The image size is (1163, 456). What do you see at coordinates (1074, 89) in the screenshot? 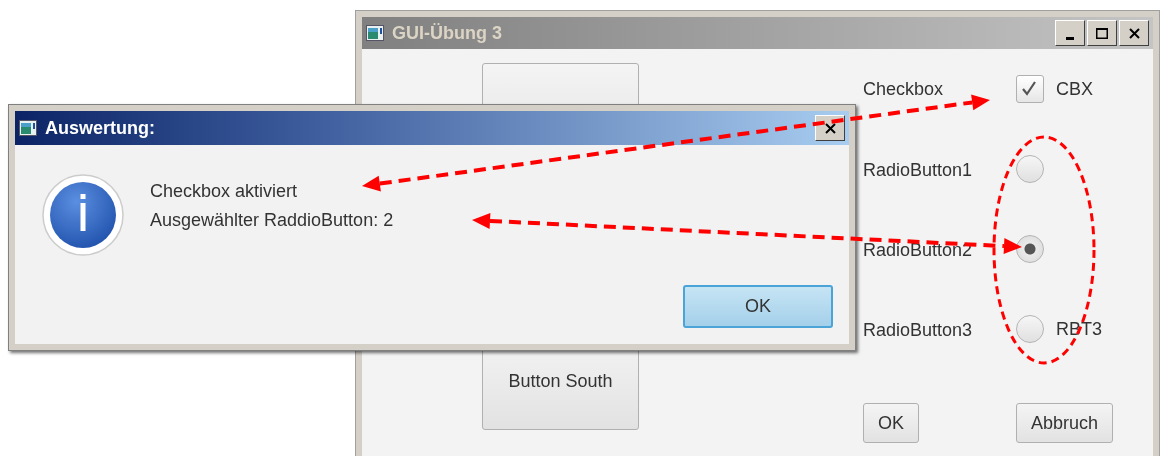
I see `checkbox-text: CBX` at bounding box center [1074, 89].